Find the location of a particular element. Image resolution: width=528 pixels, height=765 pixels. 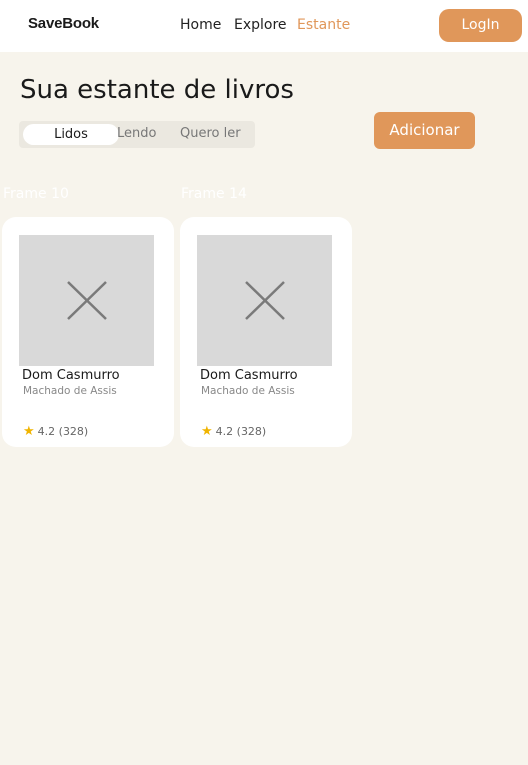

add-book-button: Adicionar is located at coordinates (424, 130).